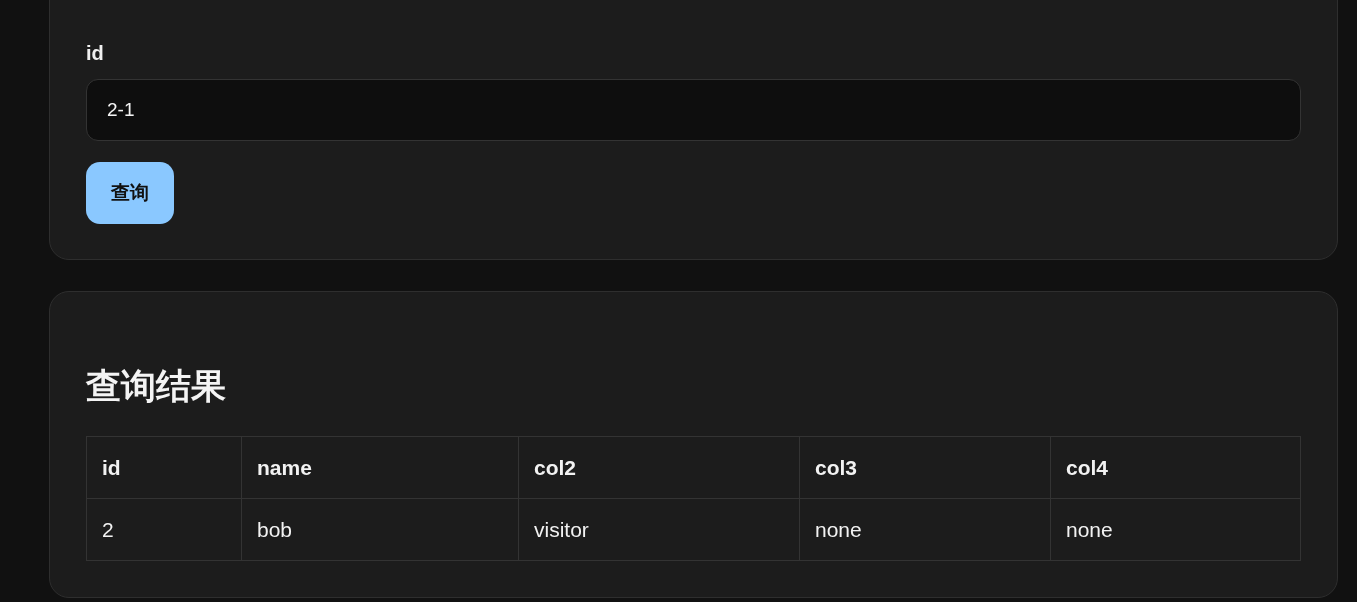 The width and height of the screenshot is (1357, 602). I want to click on table-header-cell: id, so click(164, 467).